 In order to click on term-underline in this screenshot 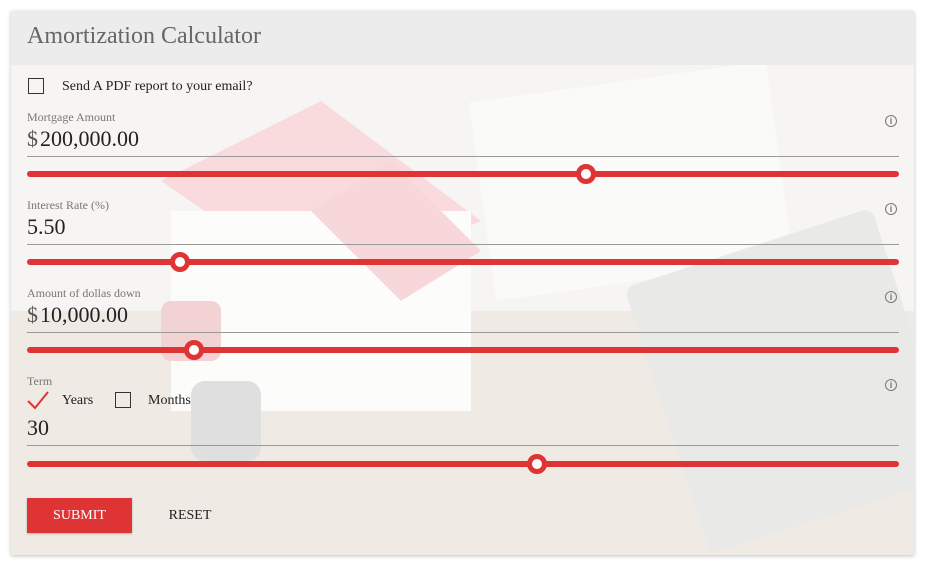, I will do `click(463, 445)`.